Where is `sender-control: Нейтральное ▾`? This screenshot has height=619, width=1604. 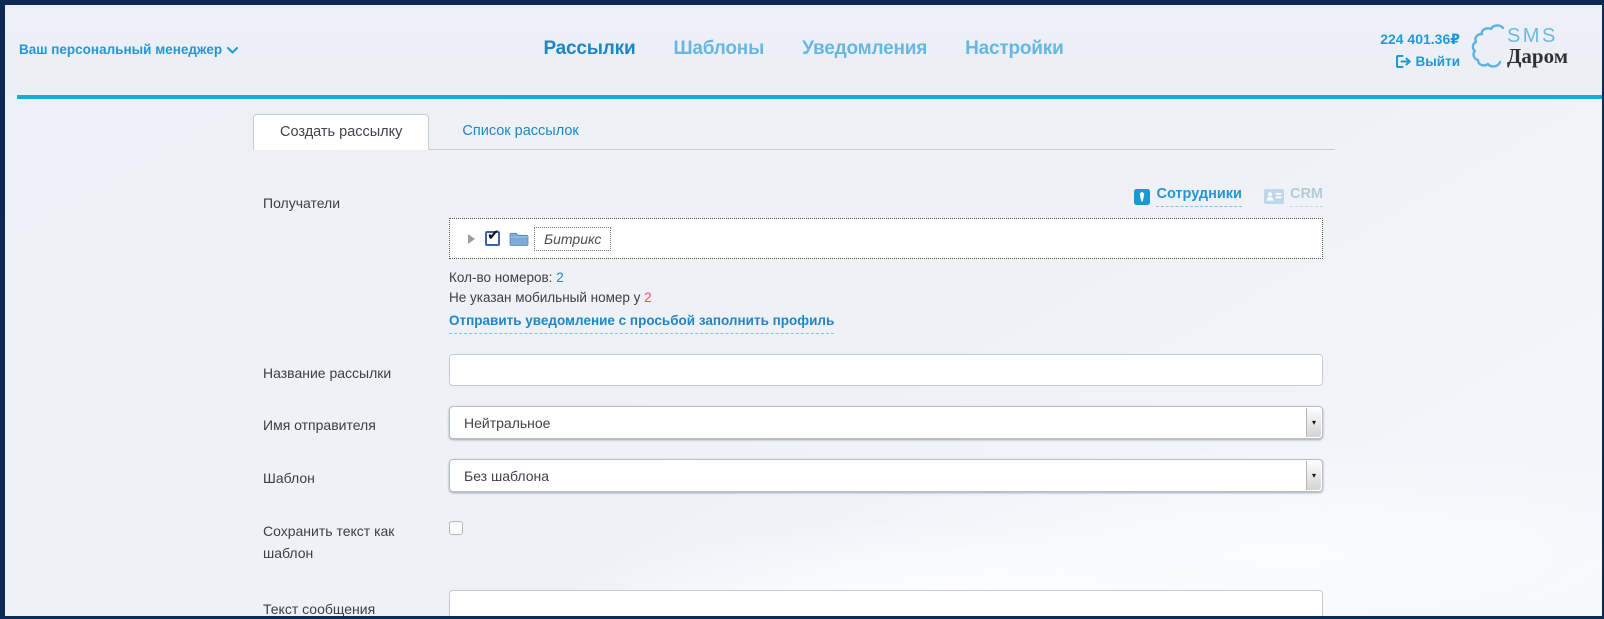 sender-control: Нейтральное ▾ is located at coordinates (886, 422).